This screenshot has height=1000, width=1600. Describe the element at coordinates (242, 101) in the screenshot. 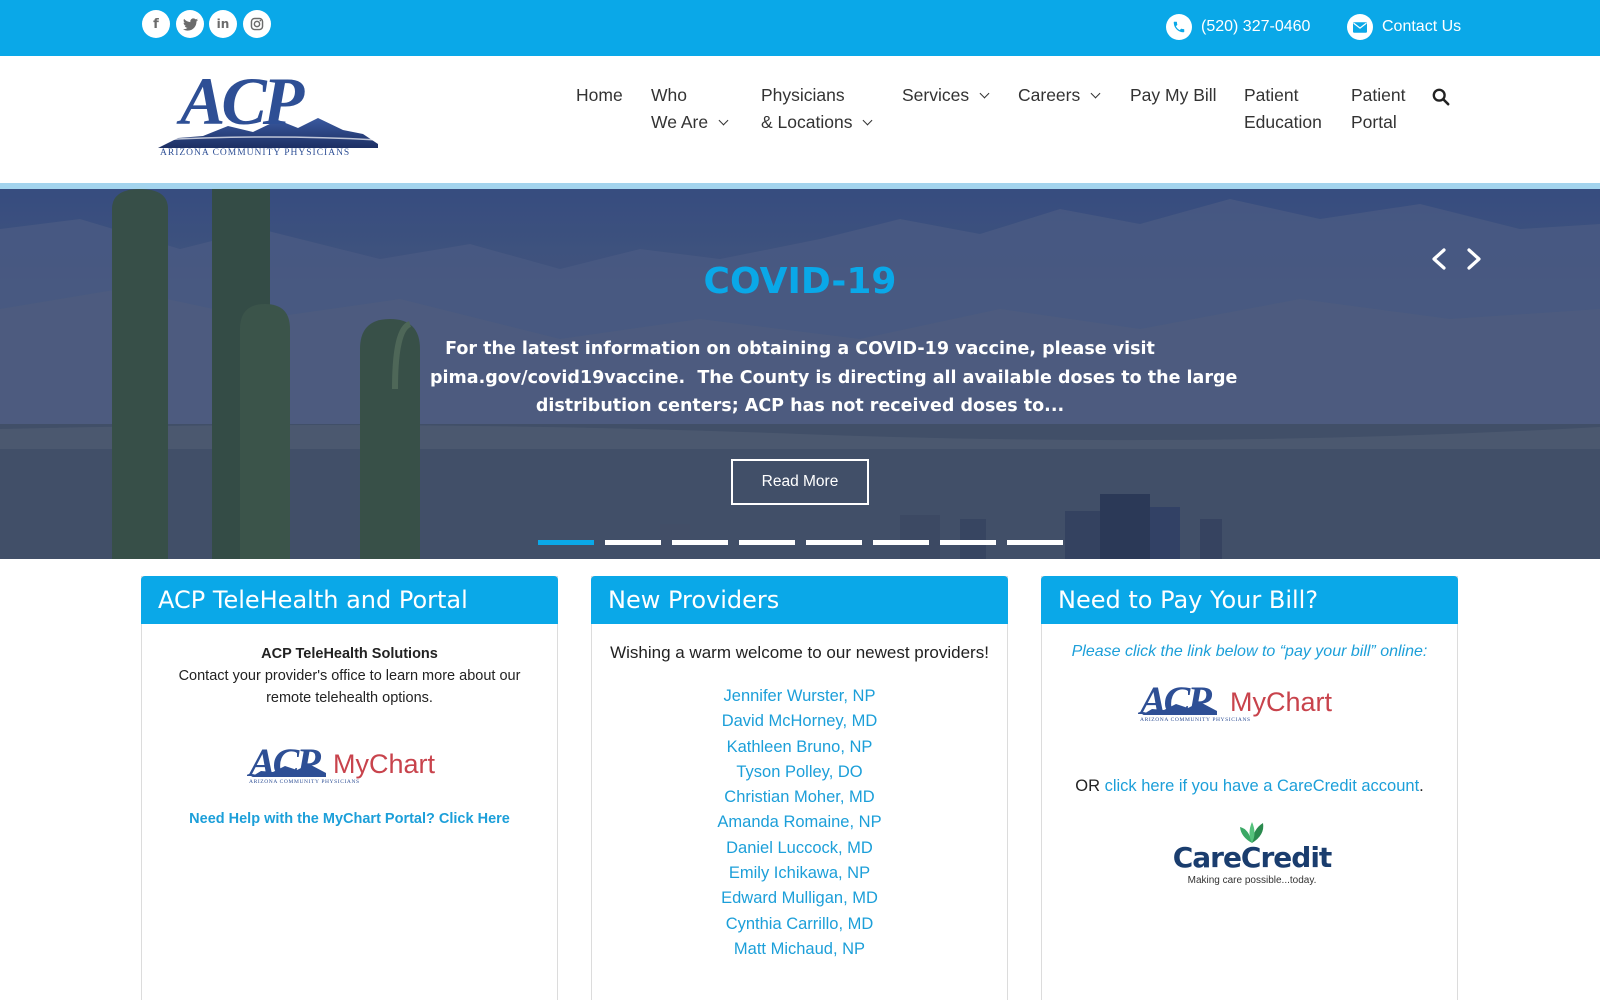

I see `logo-text: ACP` at that location.